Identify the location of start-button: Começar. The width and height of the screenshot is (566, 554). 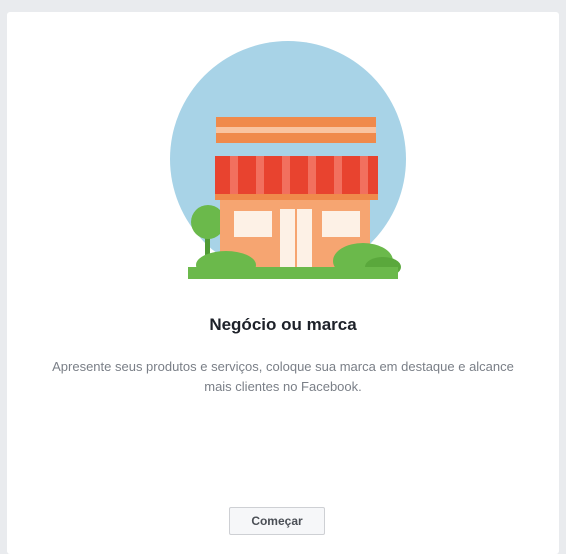
(277, 521).